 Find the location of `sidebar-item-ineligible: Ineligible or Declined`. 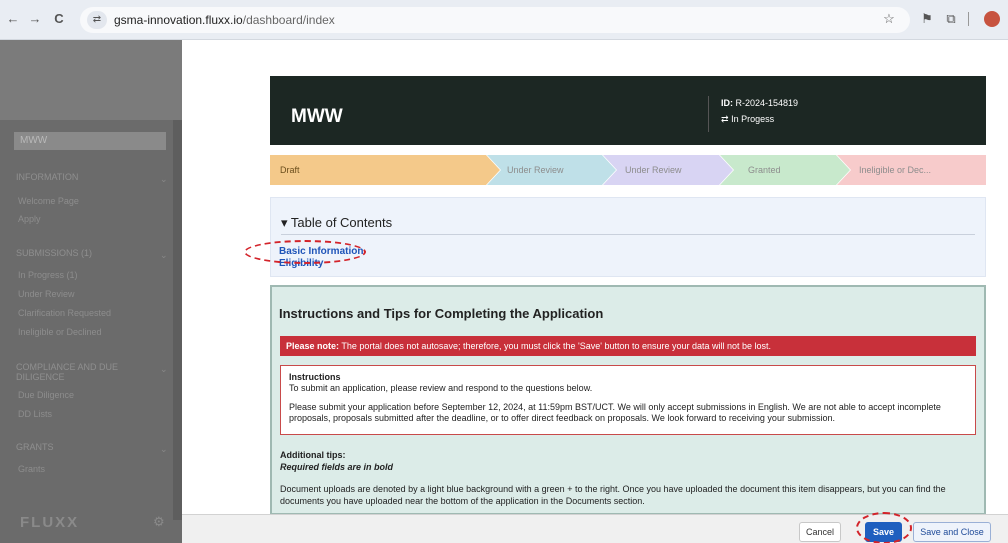

sidebar-item-ineligible: Ineligible or Declined is located at coordinates (60, 332).